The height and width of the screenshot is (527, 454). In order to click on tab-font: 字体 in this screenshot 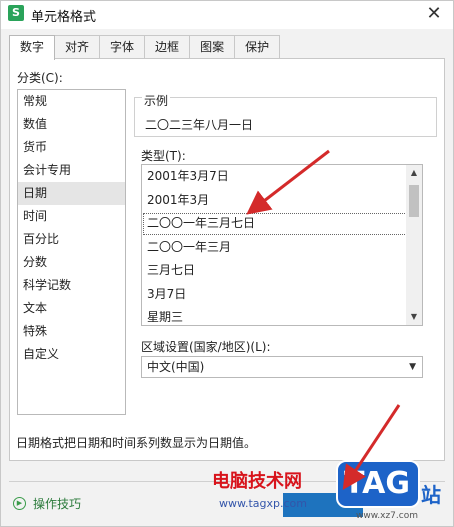, I will do `click(122, 47)`.